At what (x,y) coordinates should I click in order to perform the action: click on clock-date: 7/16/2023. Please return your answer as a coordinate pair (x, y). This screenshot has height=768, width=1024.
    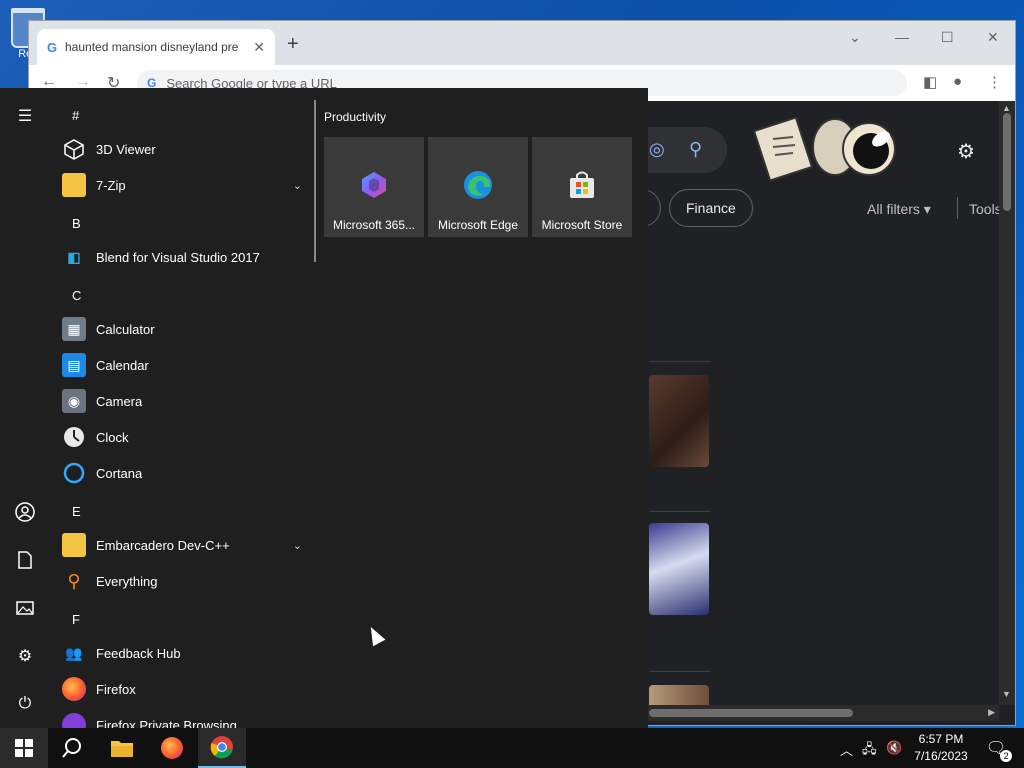
    Looking at the image, I should click on (941, 756).